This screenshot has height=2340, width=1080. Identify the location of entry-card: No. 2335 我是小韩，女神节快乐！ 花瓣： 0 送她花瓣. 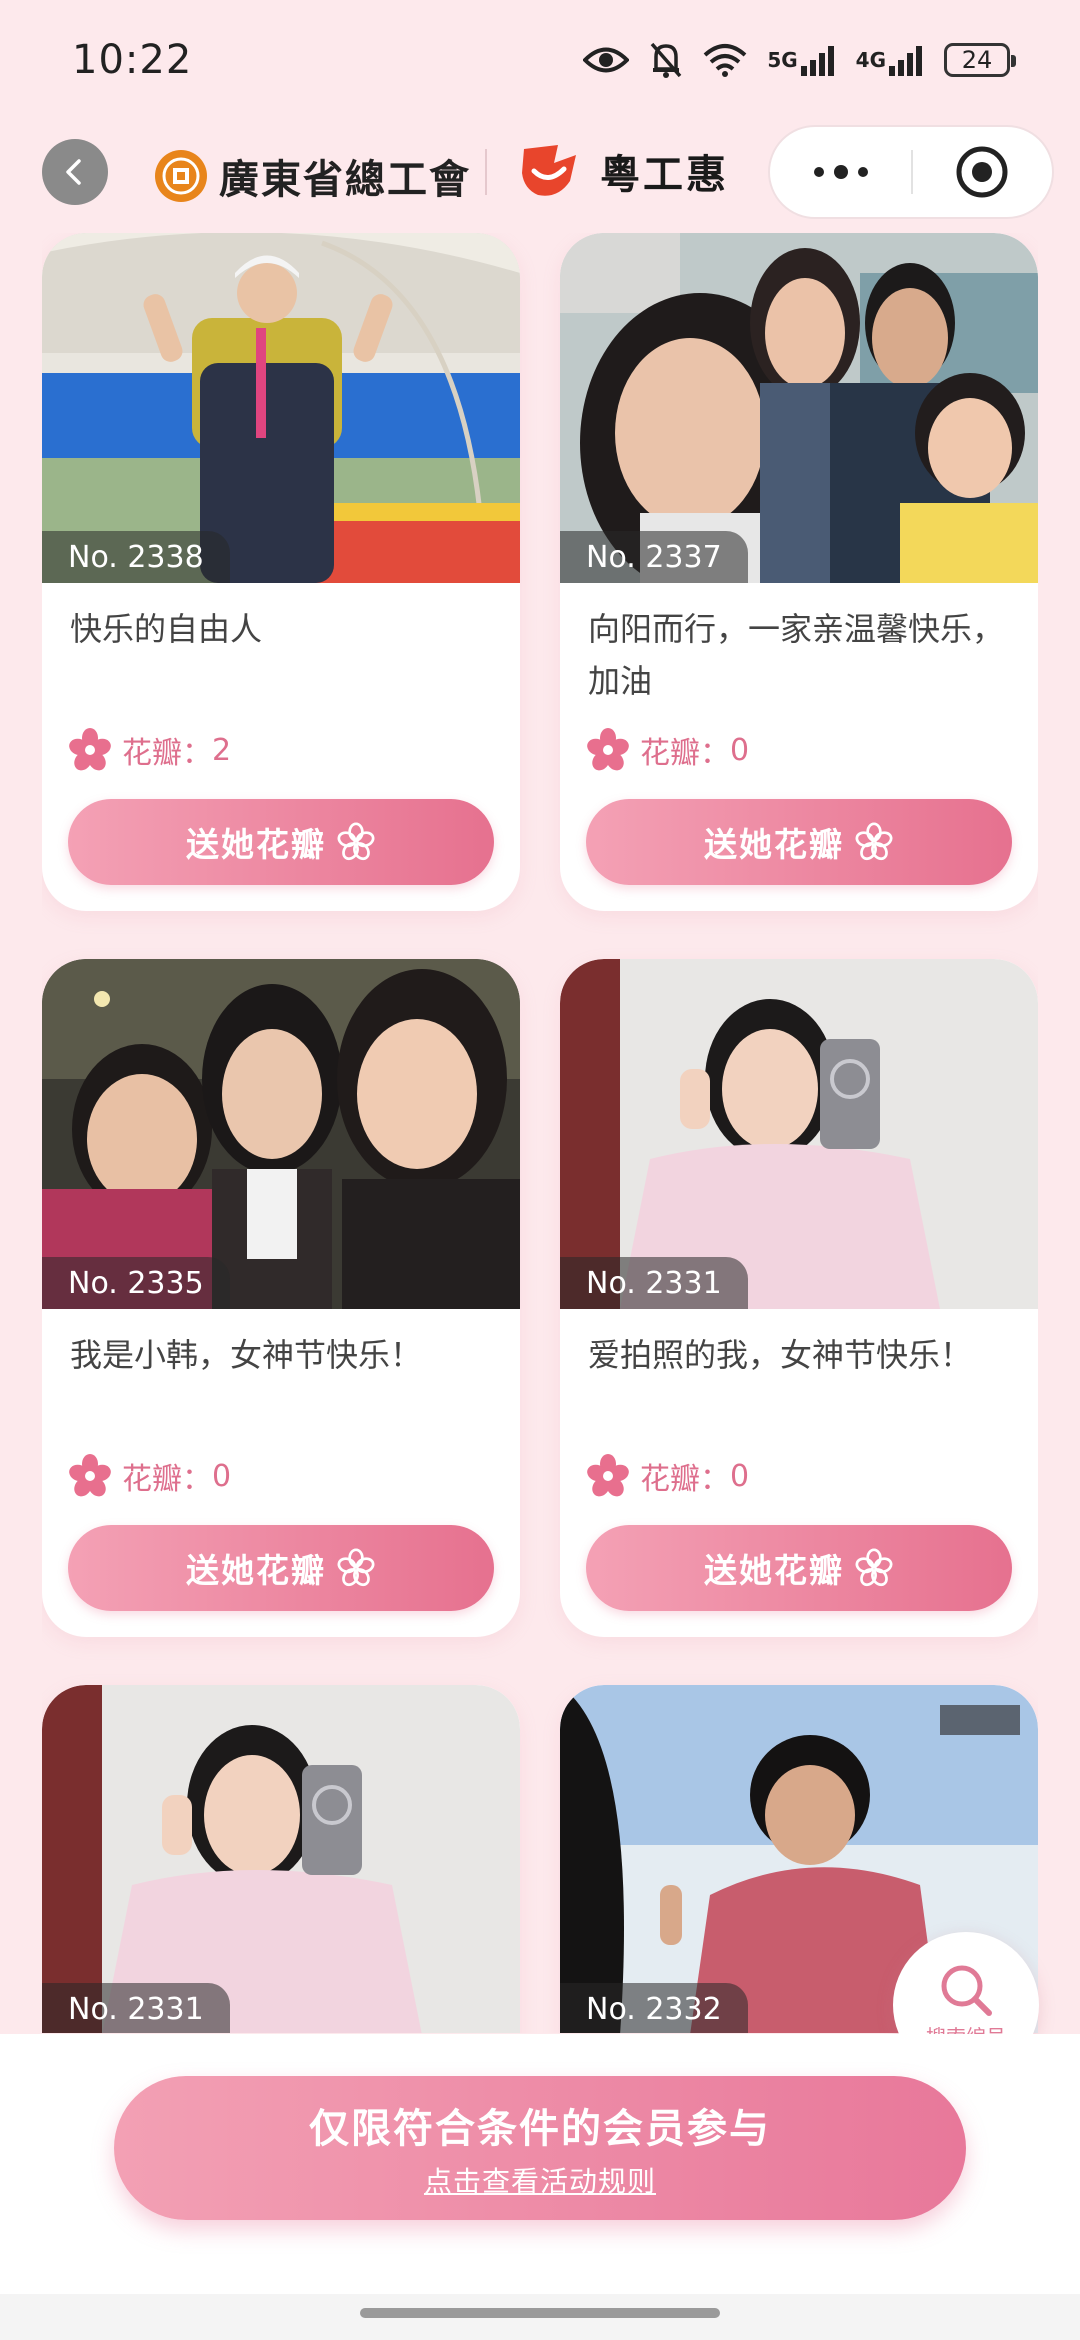
(281, 1298).